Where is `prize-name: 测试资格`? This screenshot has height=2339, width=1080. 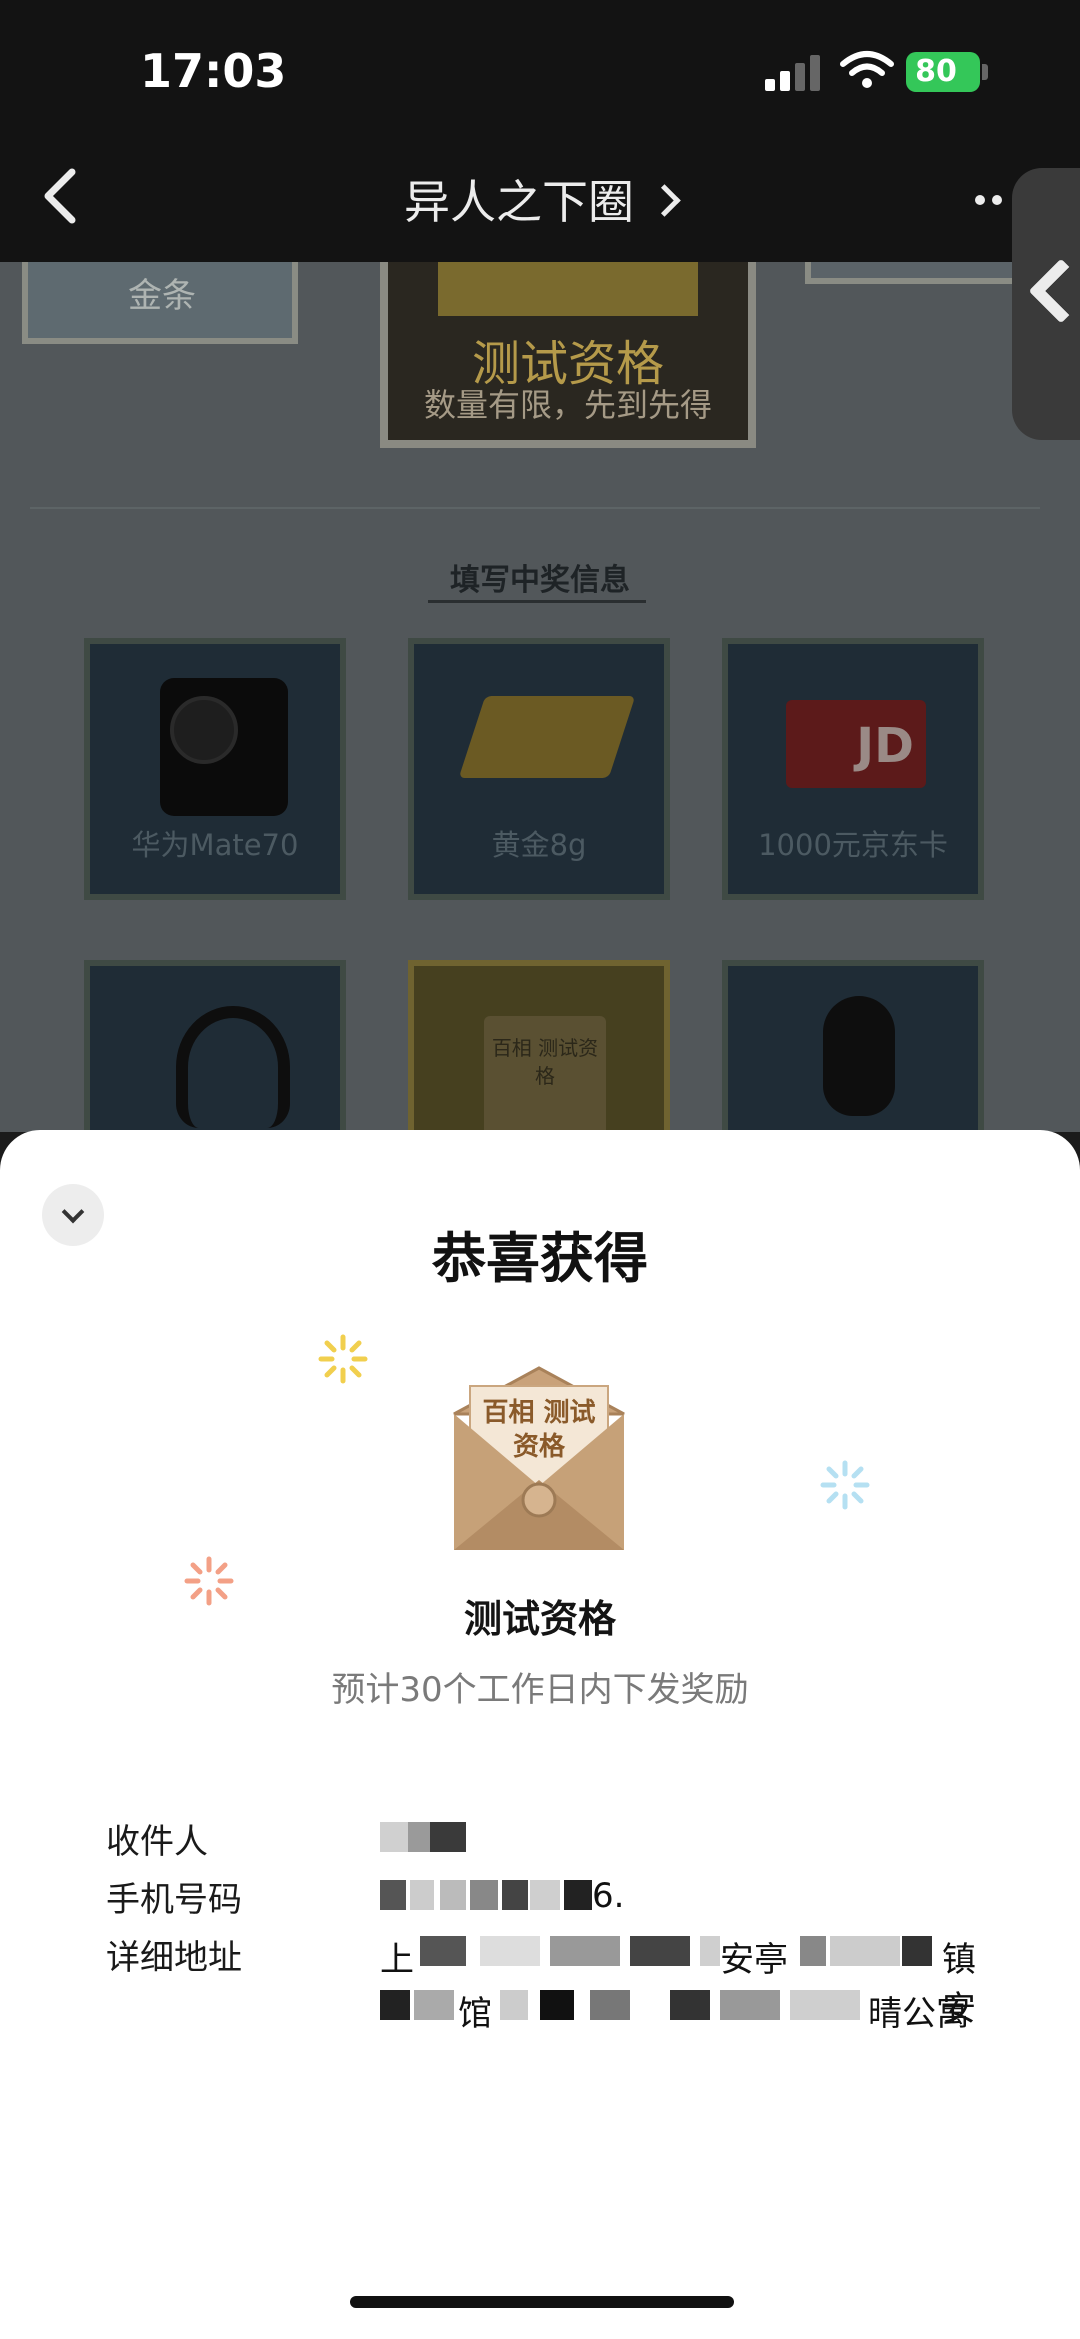
prize-name: 测试资格 is located at coordinates (539, 1619).